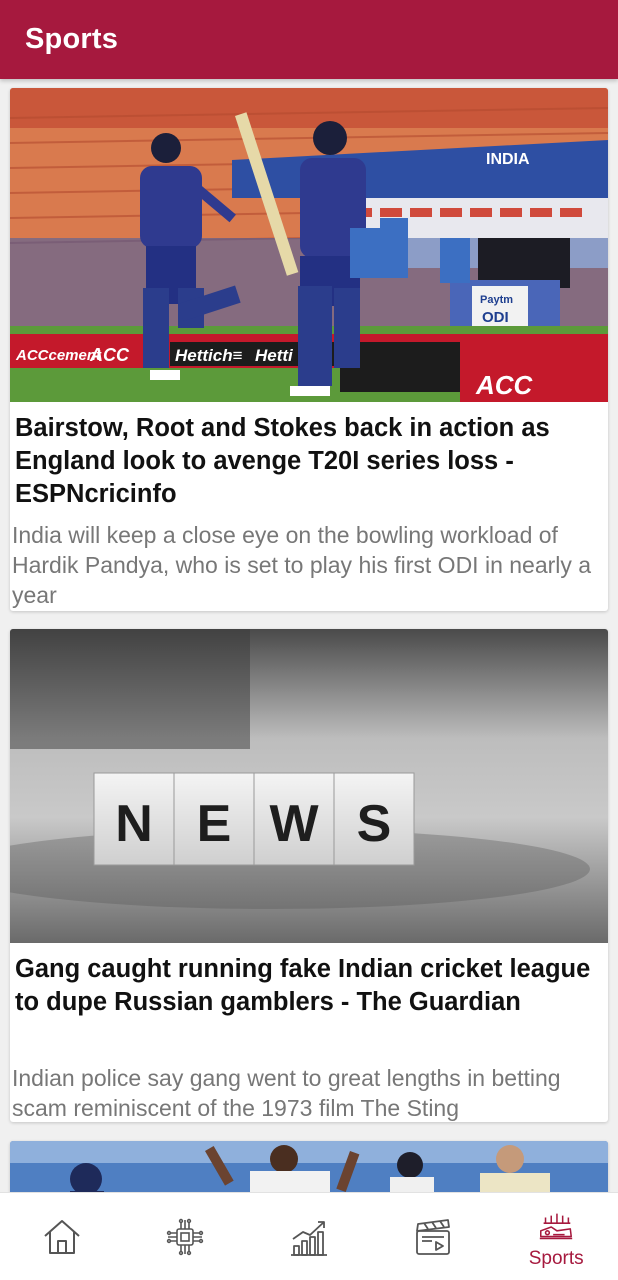  I want to click on page-title: Sports, so click(72, 39).